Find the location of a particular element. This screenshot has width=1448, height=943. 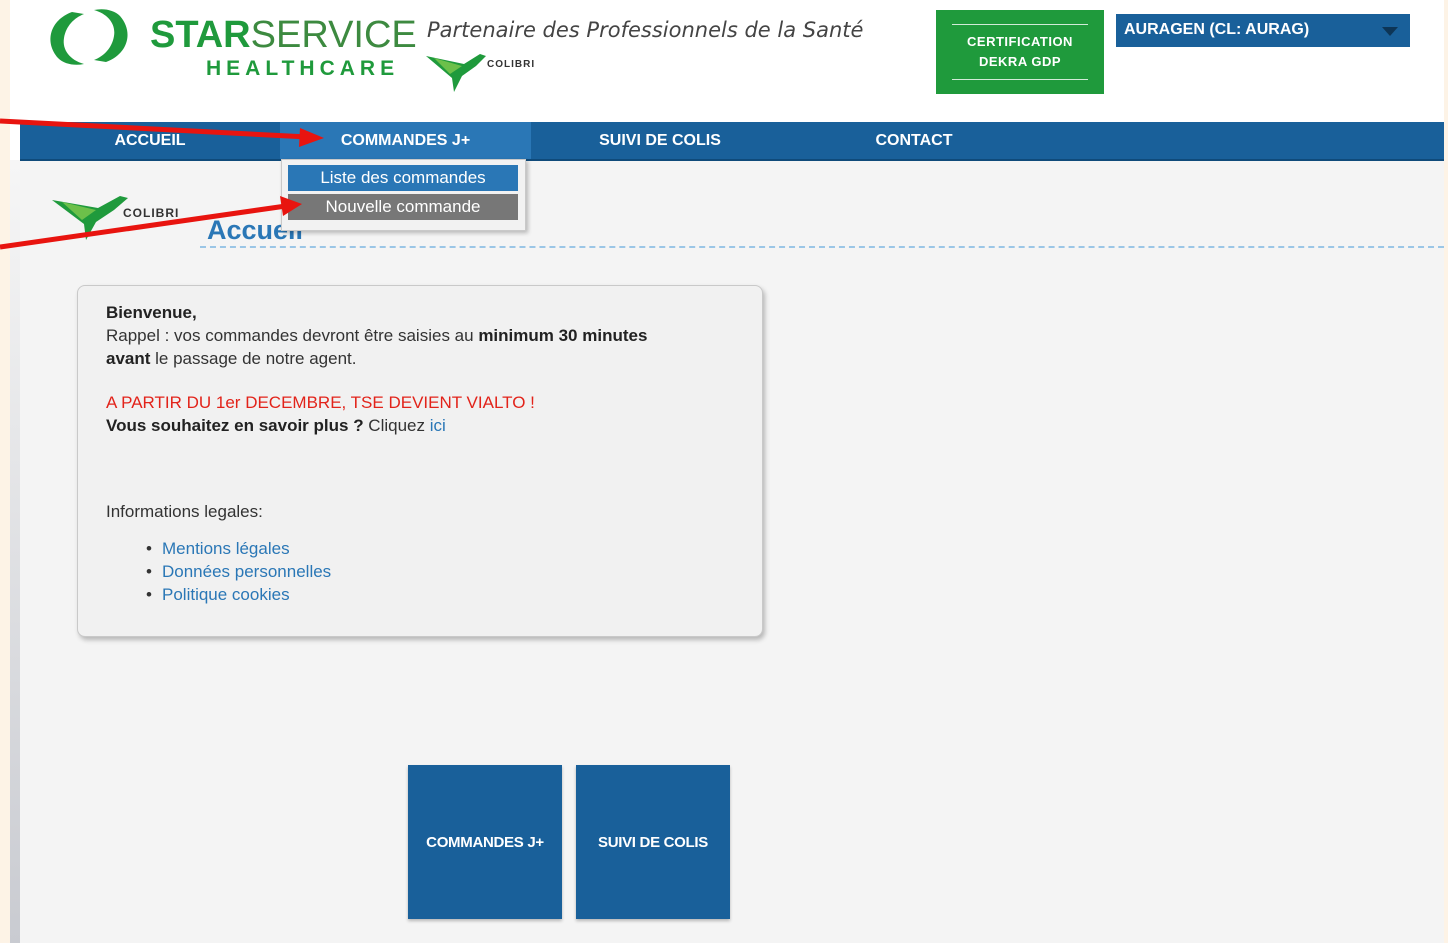

nav-item-accueil: ACCUEIL is located at coordinates (150, 140).